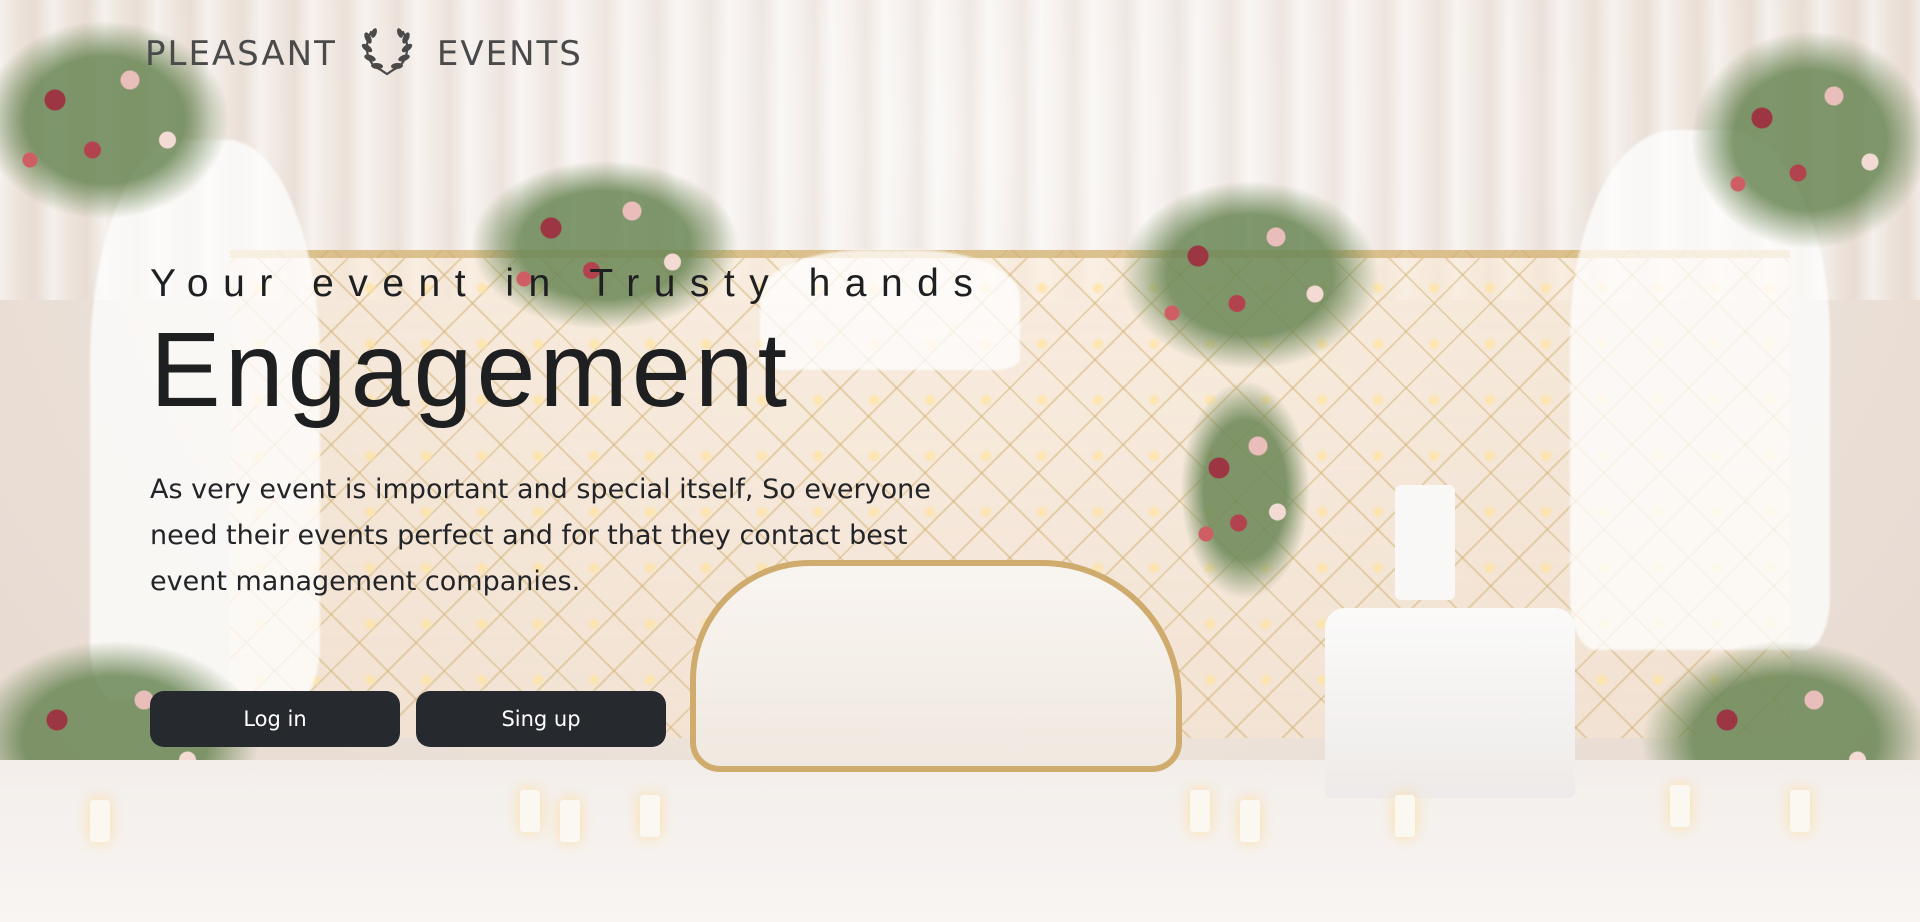 This screenshot has width=1920, height=922. I want to click on brand-logo: PLEASANT EVENTS, so click(364, 52).